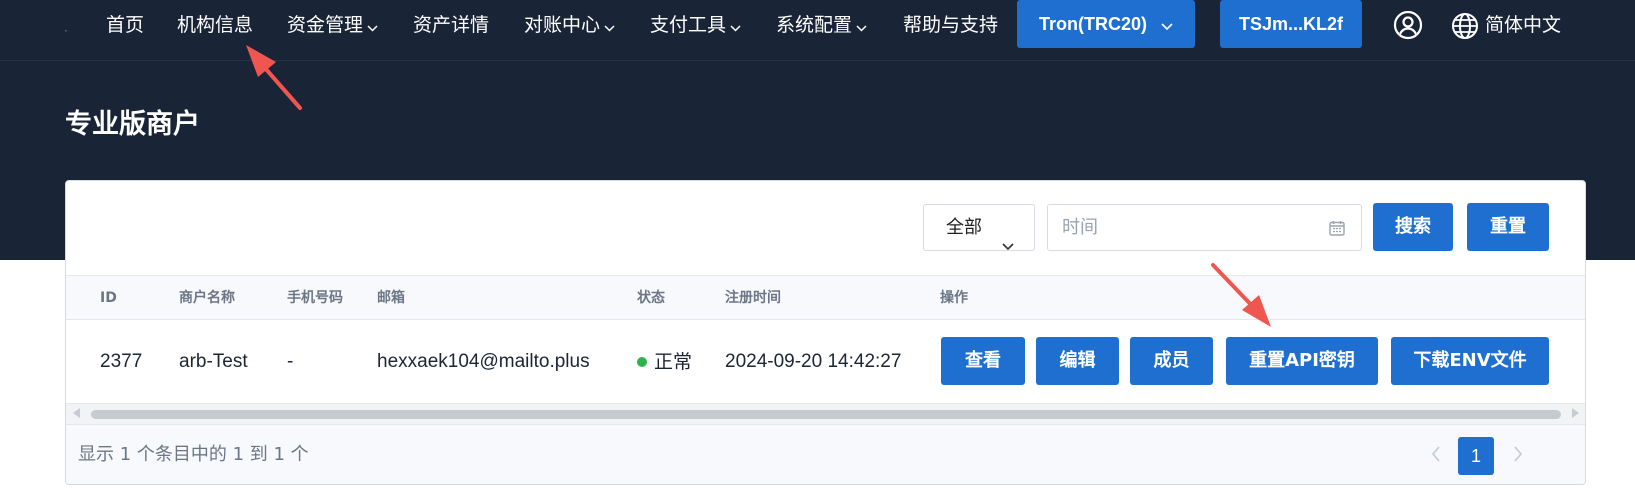  I want to click on status-filter-select: 全部, so click(979, 227).